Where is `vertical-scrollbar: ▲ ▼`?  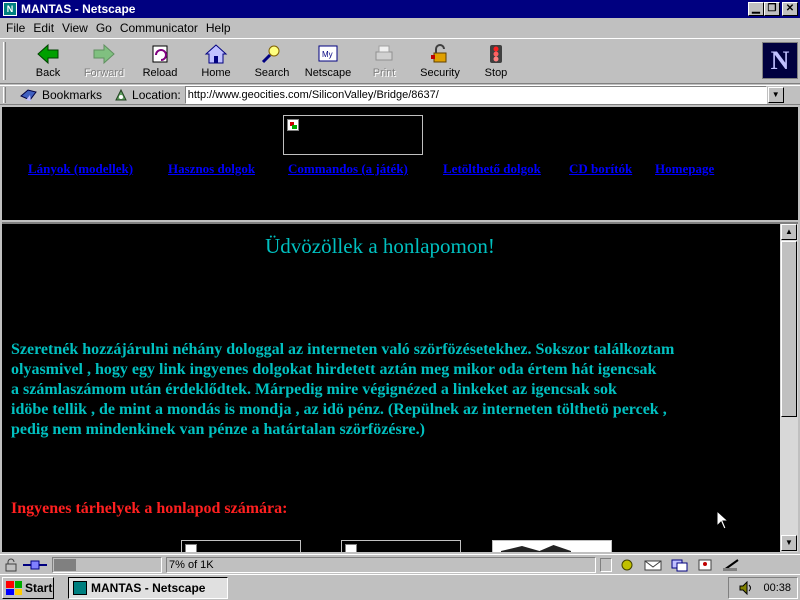 vertical-scrollbar: ▲ ▼ is located at coordinates (789, 388).